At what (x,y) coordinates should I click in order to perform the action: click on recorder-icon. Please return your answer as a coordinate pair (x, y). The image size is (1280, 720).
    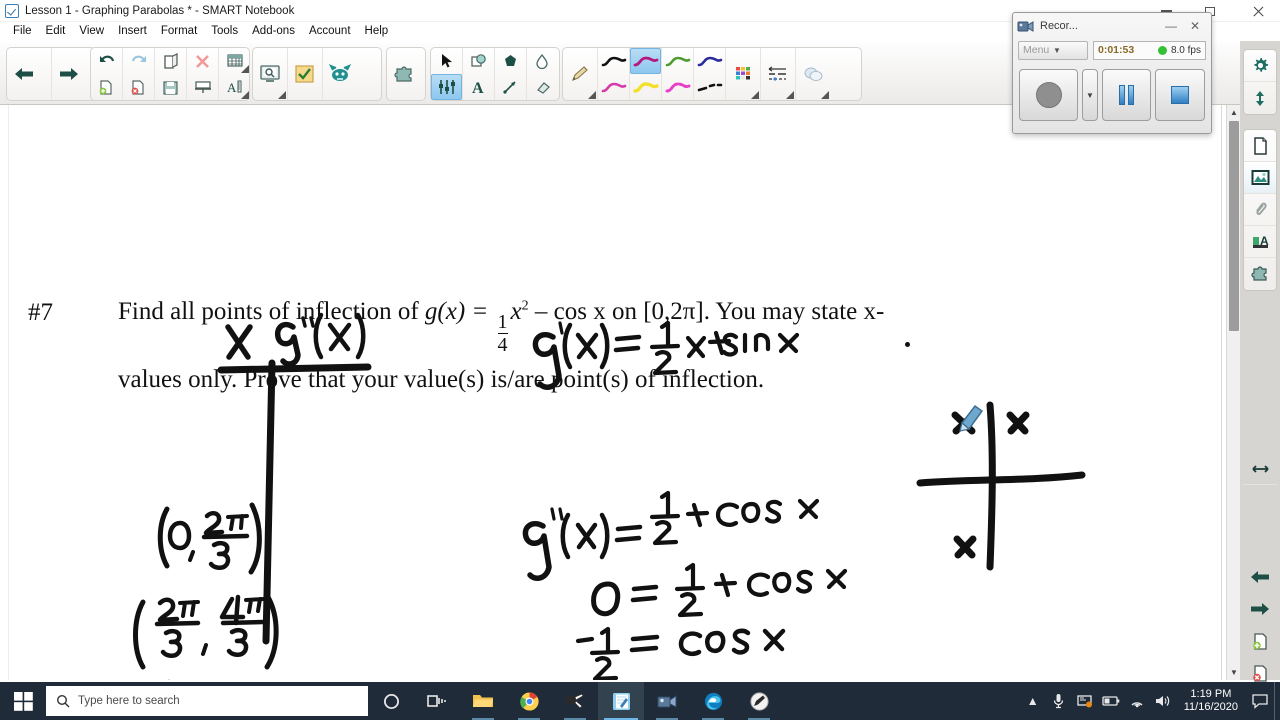
    Looking at the image, I should click on (667, 701).